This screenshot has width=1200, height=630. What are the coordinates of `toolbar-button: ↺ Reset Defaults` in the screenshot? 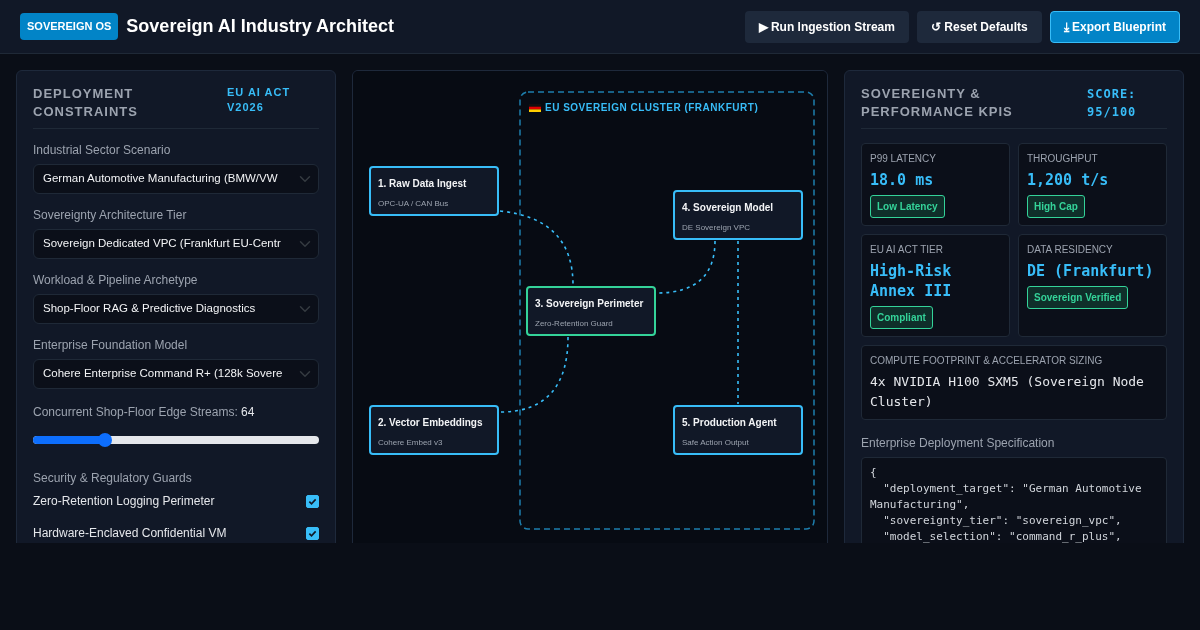 It's located at (979, 26).